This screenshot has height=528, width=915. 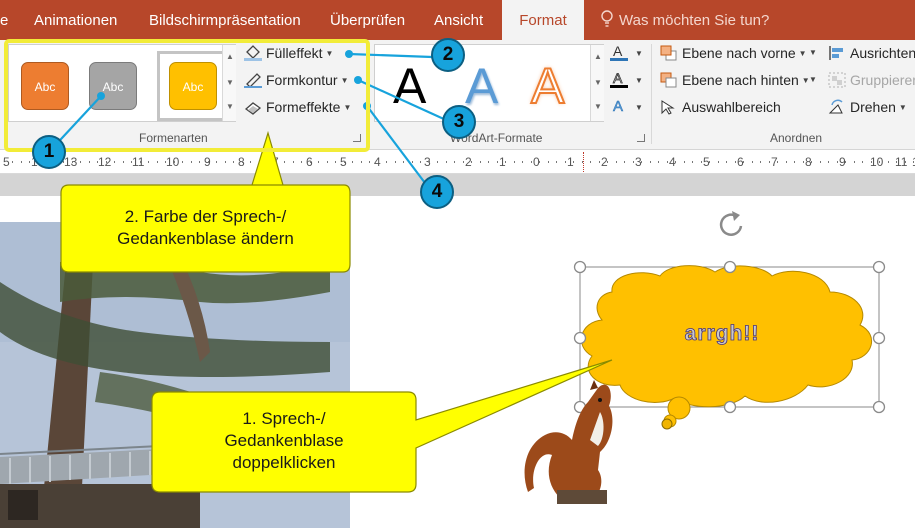 I want to click on group-button: Gruppieren, so click(x=871, y=80).